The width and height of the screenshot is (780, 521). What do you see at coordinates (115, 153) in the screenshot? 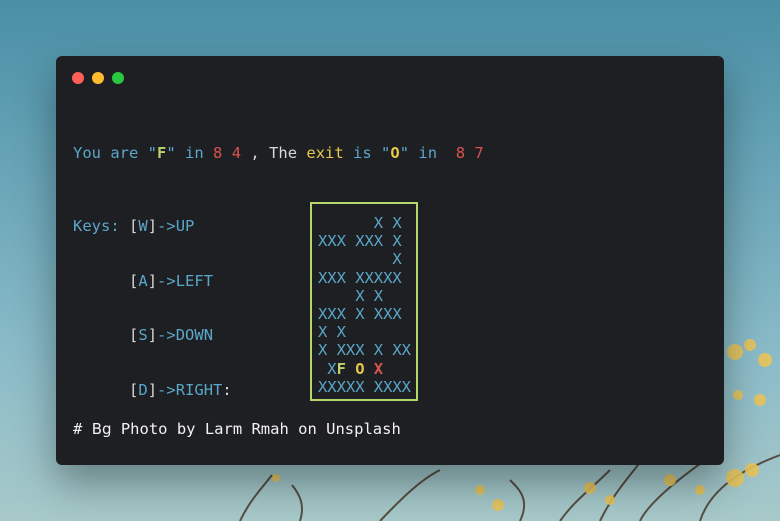
I see `status-prefix: You are "` at bounding box center [115, 153].